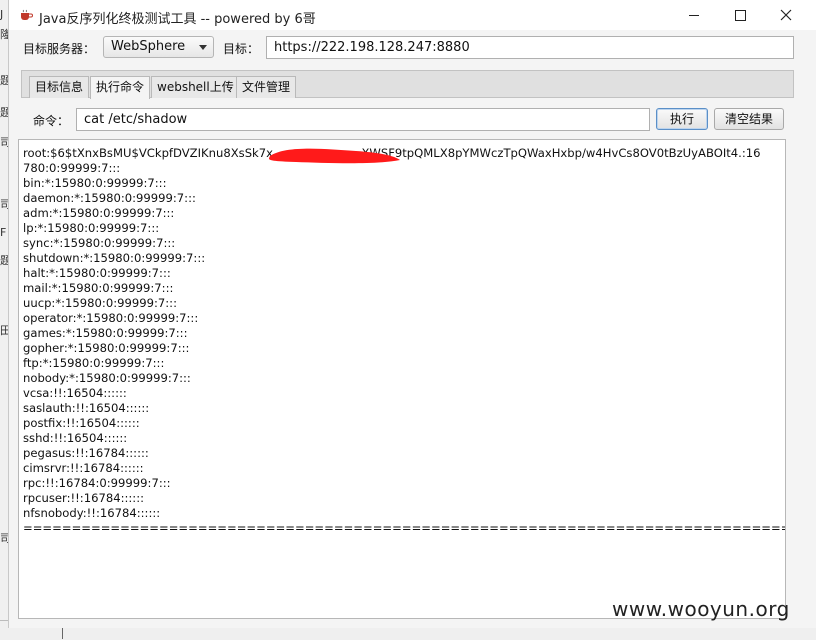 The image size is (816, 640). What do you see at coordinates (72, 168) in the screenshot?
I see `output-line: 780:0:99999:7:::` at bounding box center [72, 168].